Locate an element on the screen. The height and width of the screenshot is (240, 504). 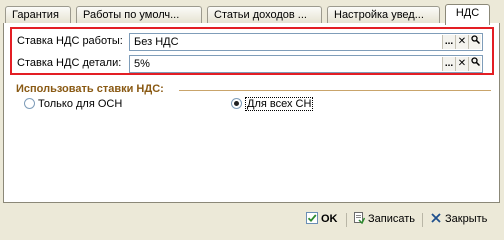
radio-all-tax-systems: Для всех СН is located at coordinates (272, 104).